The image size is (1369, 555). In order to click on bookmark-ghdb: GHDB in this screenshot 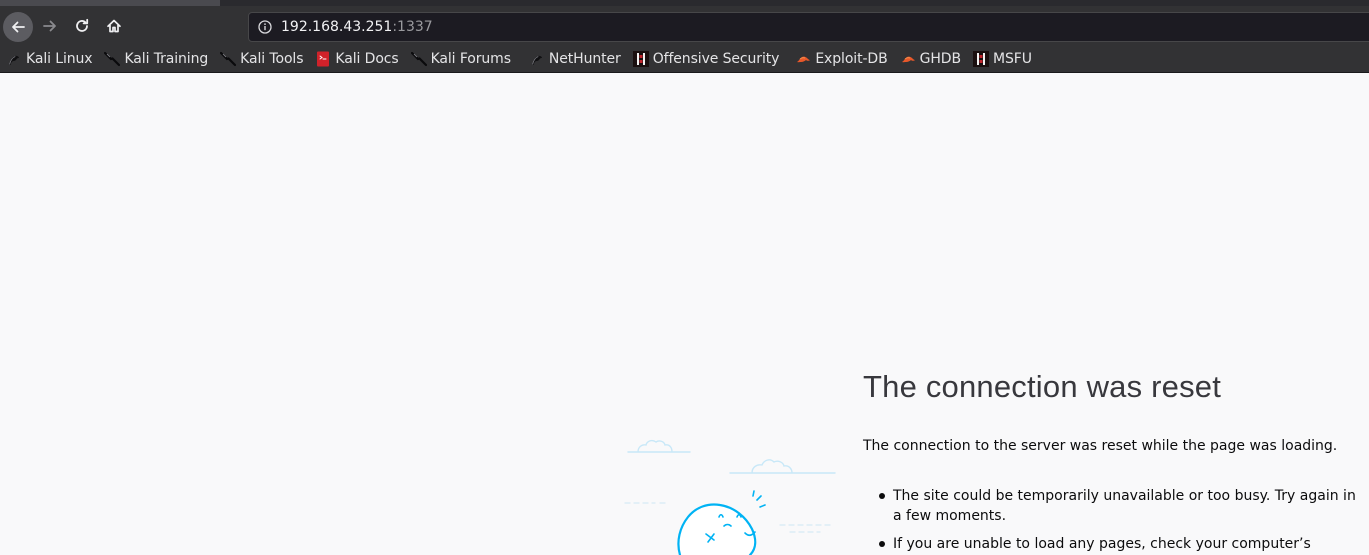, I will do `click(929, 59)`.